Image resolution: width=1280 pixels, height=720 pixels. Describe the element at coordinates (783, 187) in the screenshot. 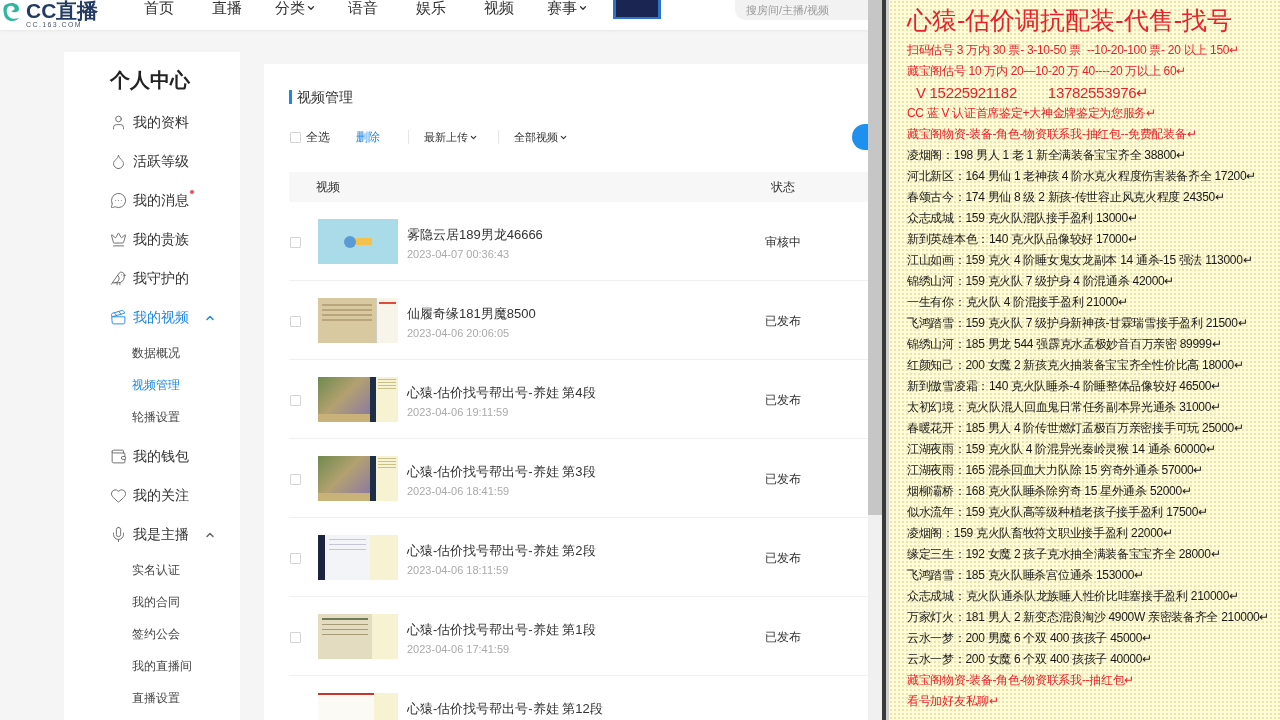

I see `column-header: 状态` at that location.